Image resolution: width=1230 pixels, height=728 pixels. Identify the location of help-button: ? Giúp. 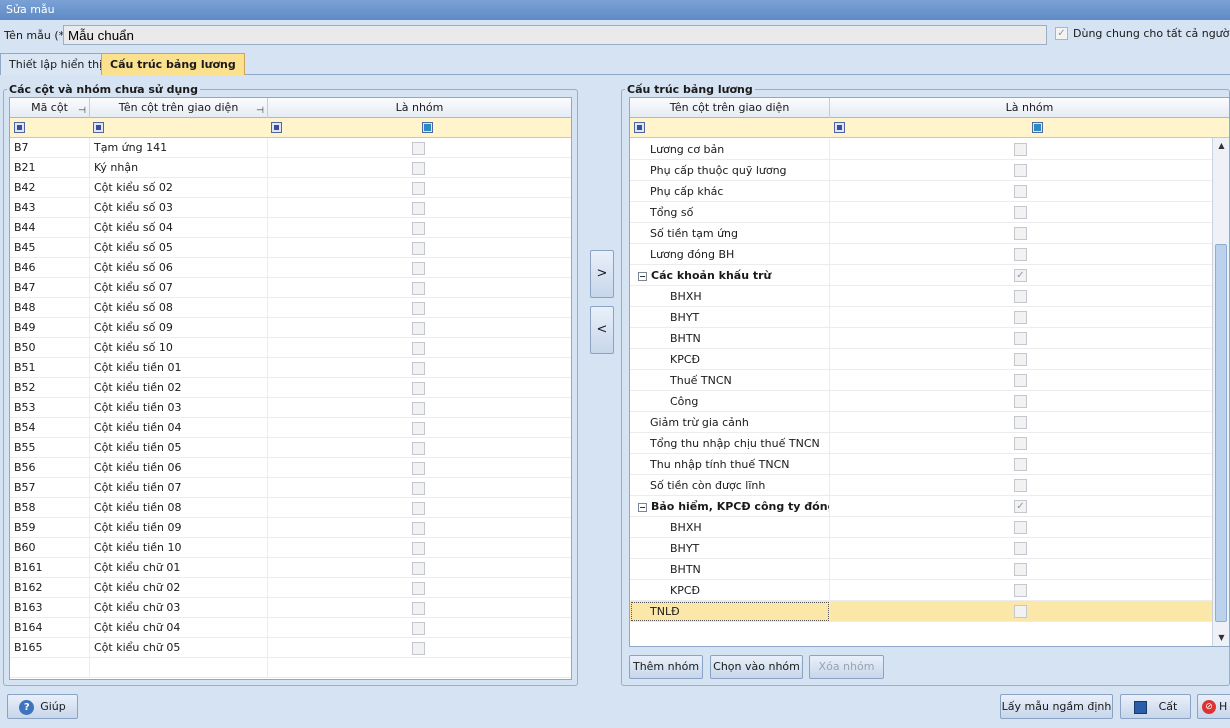
(42, 706).